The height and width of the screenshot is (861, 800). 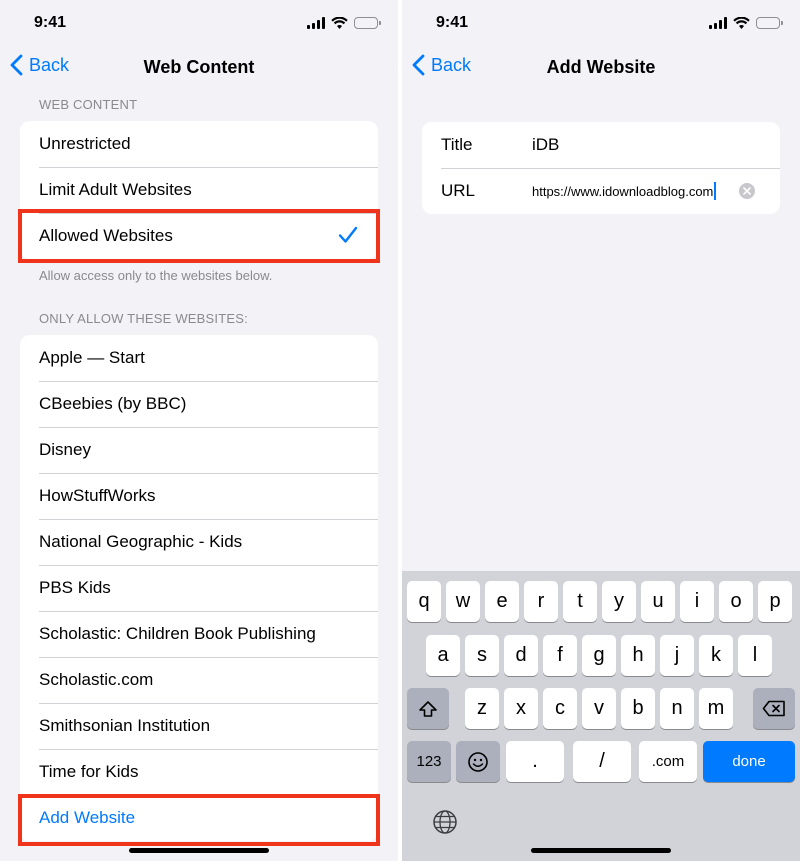 What do you see at coordinates (443, 655) in the screenshot?
I see `key-a: a` at bounding box center [443, 655].